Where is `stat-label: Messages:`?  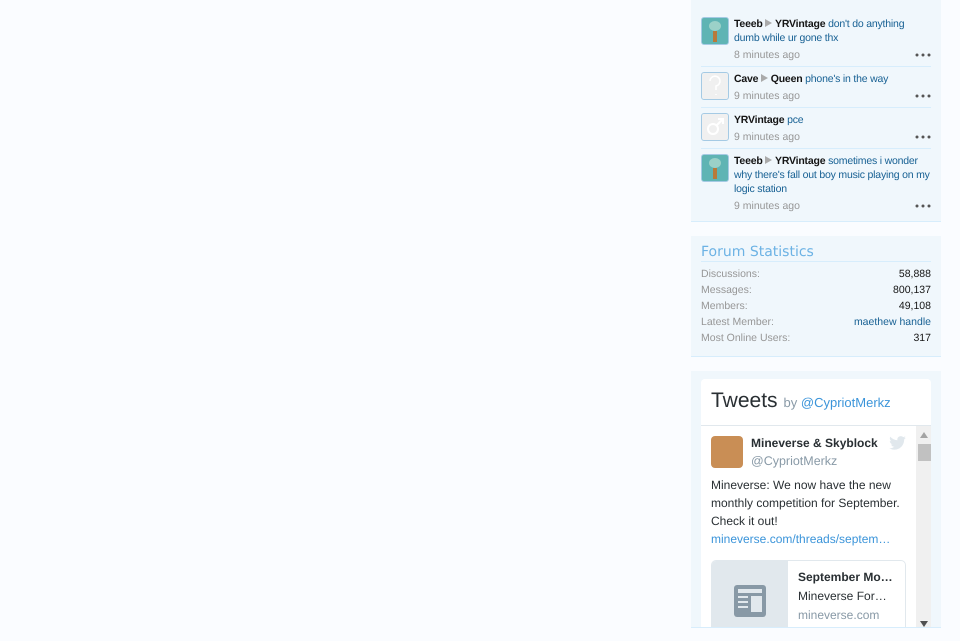
stat-label: Messages: is located at coordinates (726, 290).